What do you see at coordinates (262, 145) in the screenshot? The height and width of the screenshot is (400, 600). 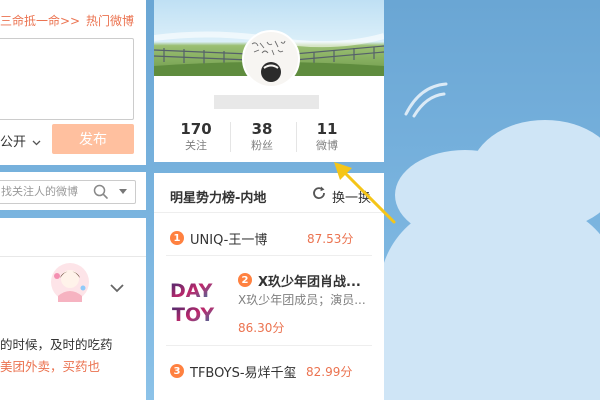 I see `stat-label: 粉丝` at bounding box center [262, 145].